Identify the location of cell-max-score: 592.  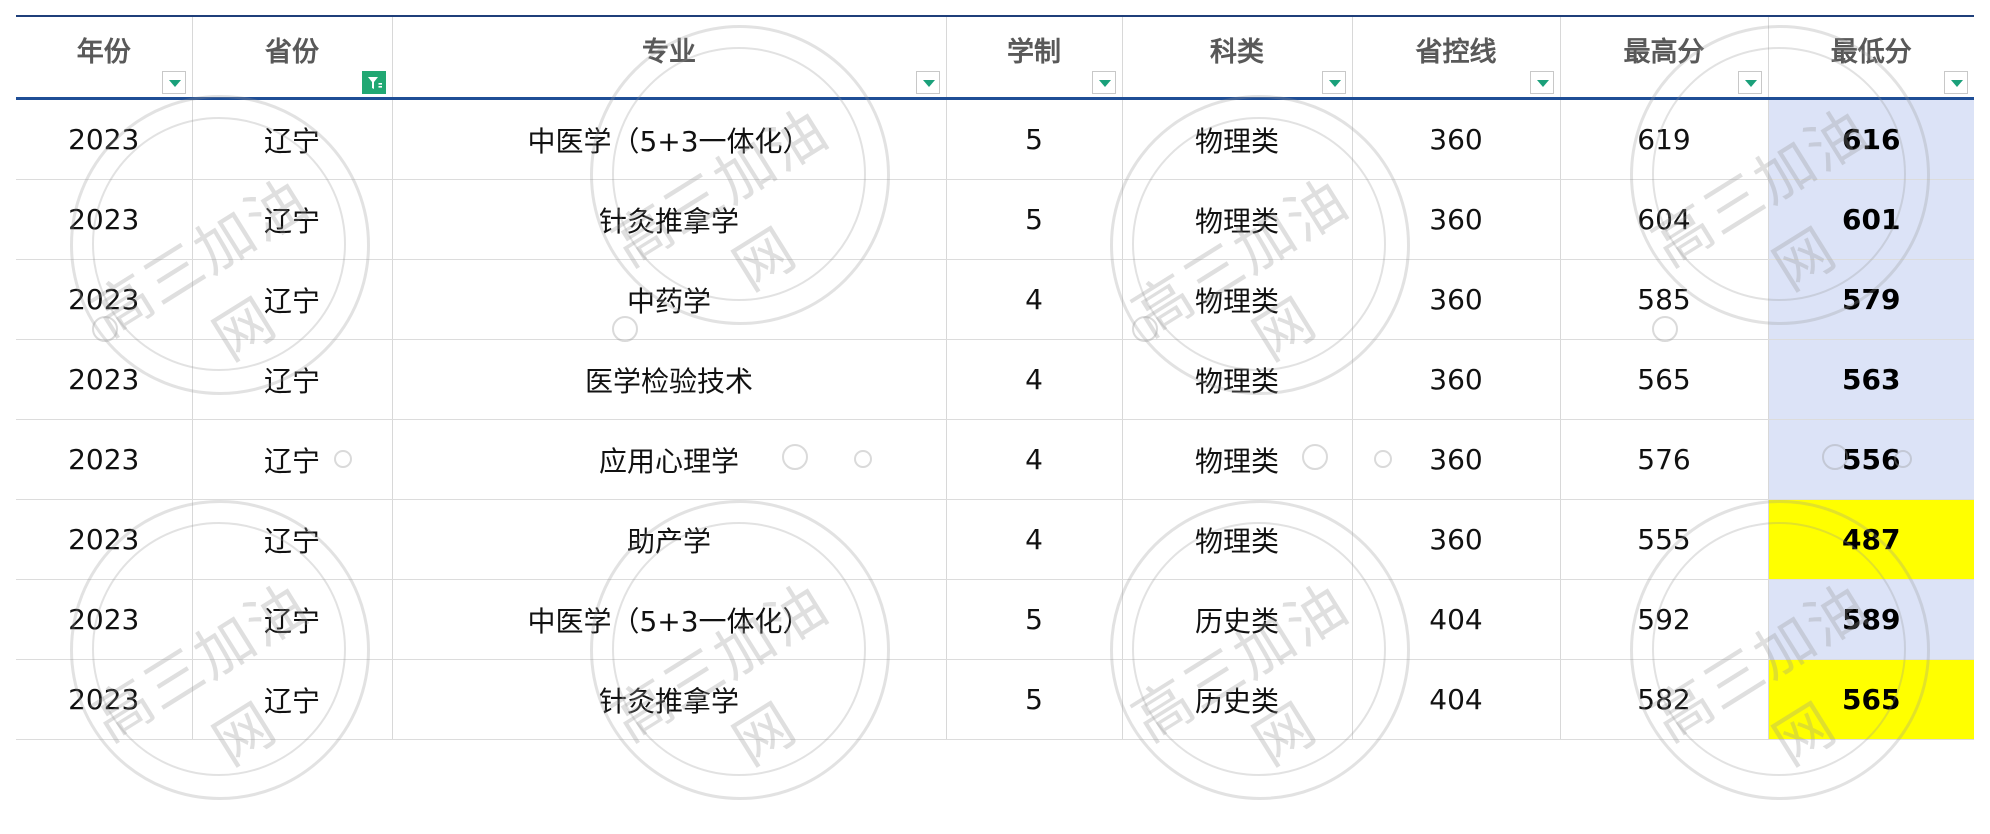
(1664, 619).